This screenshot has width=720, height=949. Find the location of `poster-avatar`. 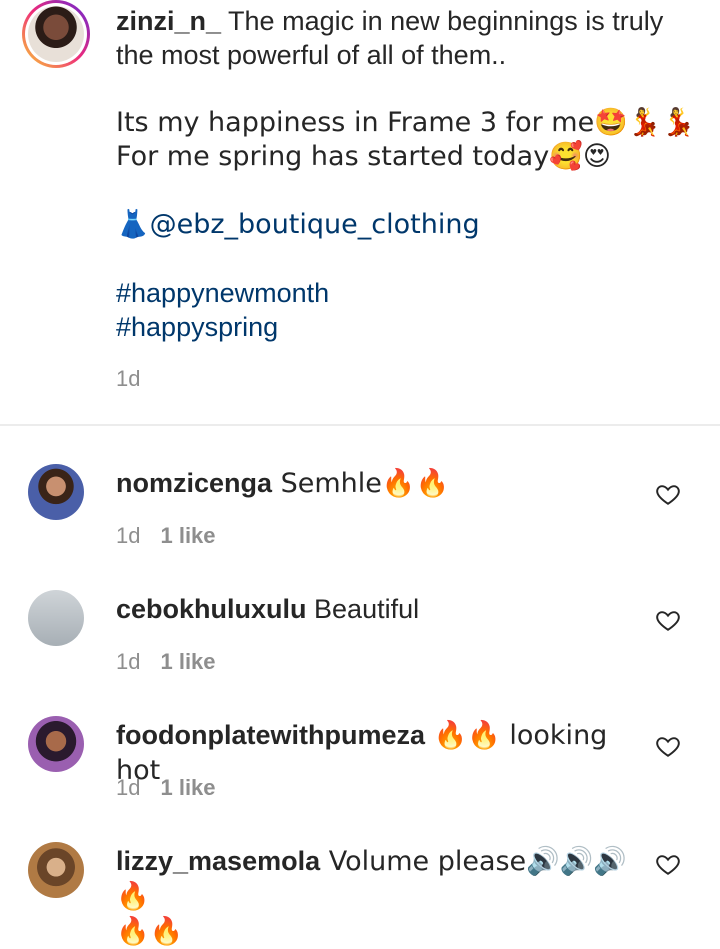

poster-avatar is located at coordinates (56, 34).